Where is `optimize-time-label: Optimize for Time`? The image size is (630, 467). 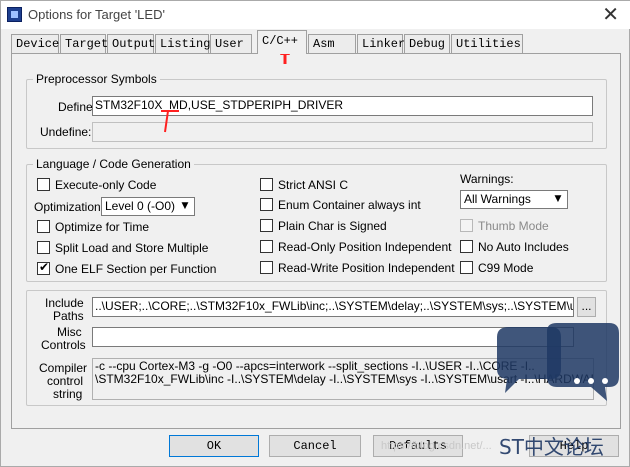
optimize-time-label: Optimize for Time is located at coordinates (102, 227).